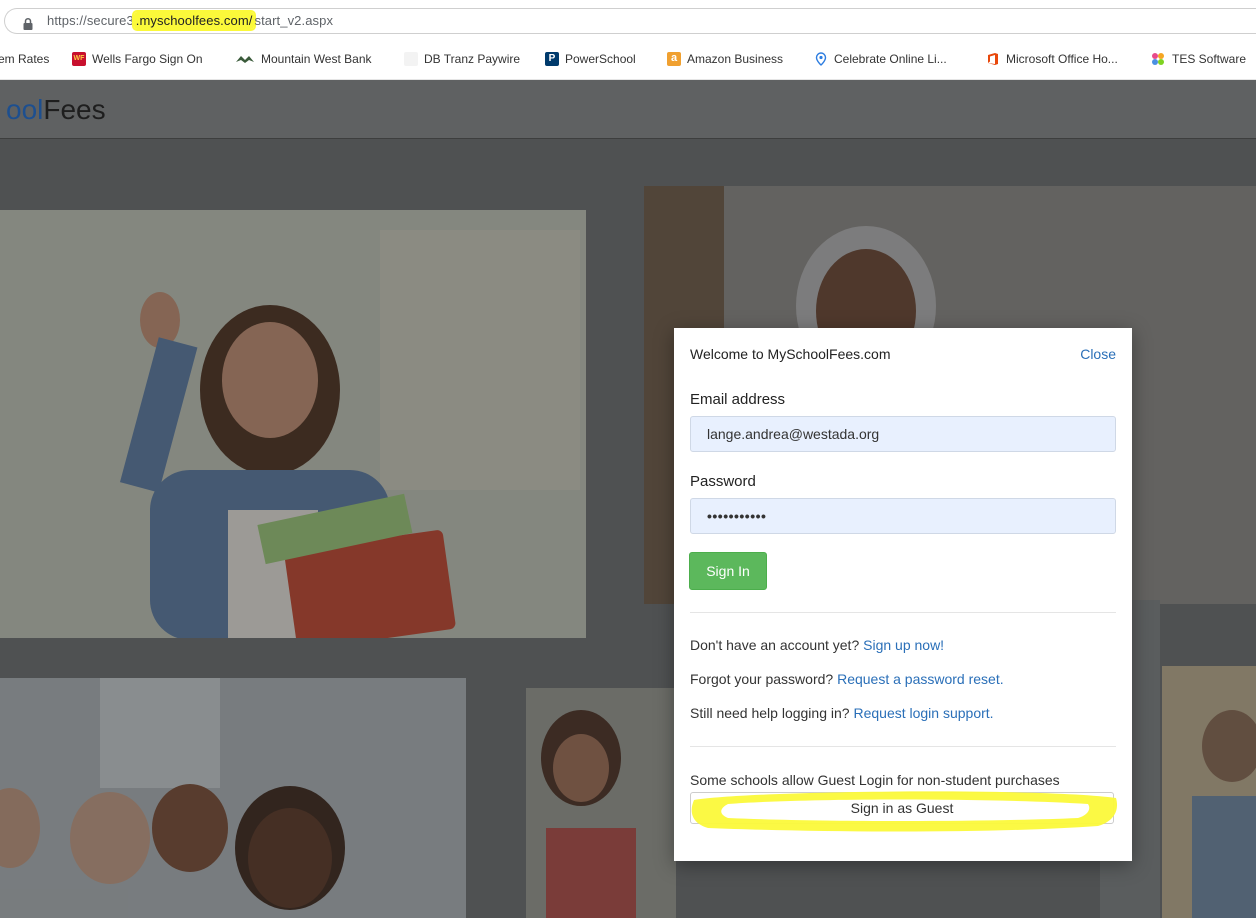 The width and height of the screenshot is (1256, 918). I want to click on desk-student-illustration, so click(601, 803).